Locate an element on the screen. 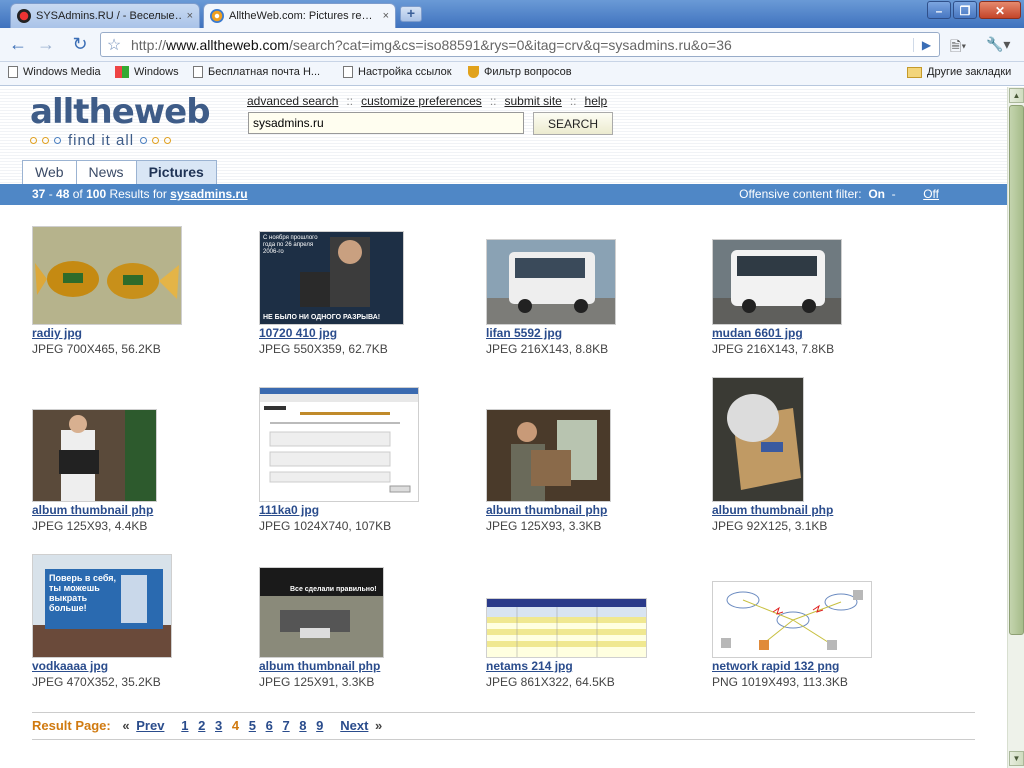  other-bookmarks: Другие закладки is located at coordinates (959, 72).